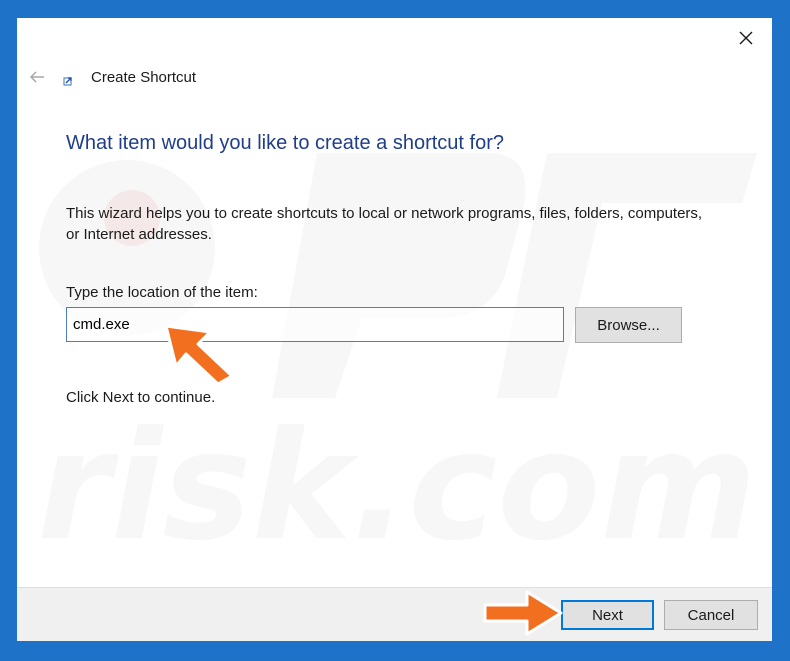 The image size is (790, 661). What do you see at coordinates (162, 292) in the screenshot?
I see `location-label: Type the location of the item:` at bounding box center [162, 292].